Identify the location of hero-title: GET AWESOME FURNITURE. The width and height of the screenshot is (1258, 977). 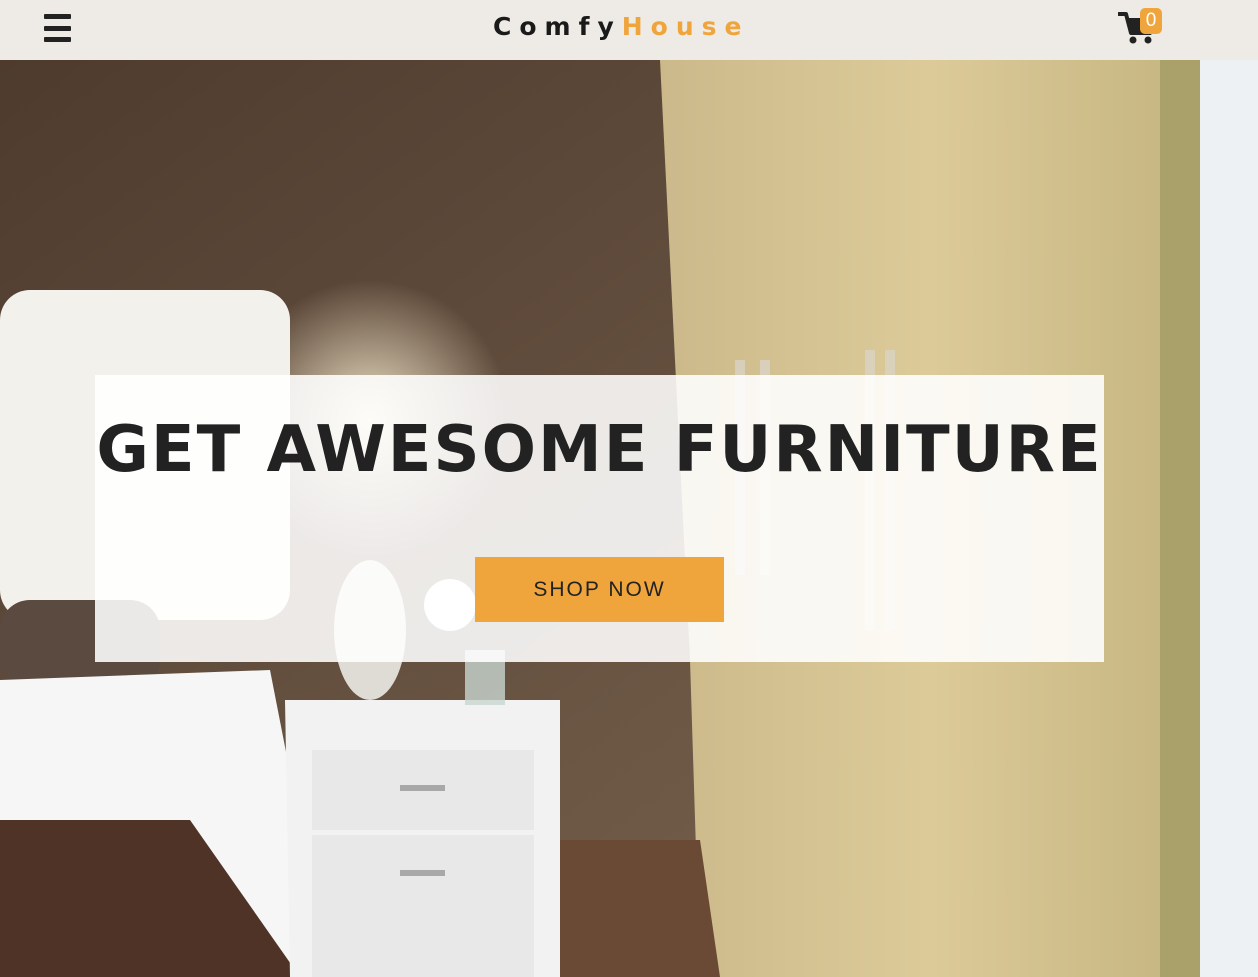
(599, 450).